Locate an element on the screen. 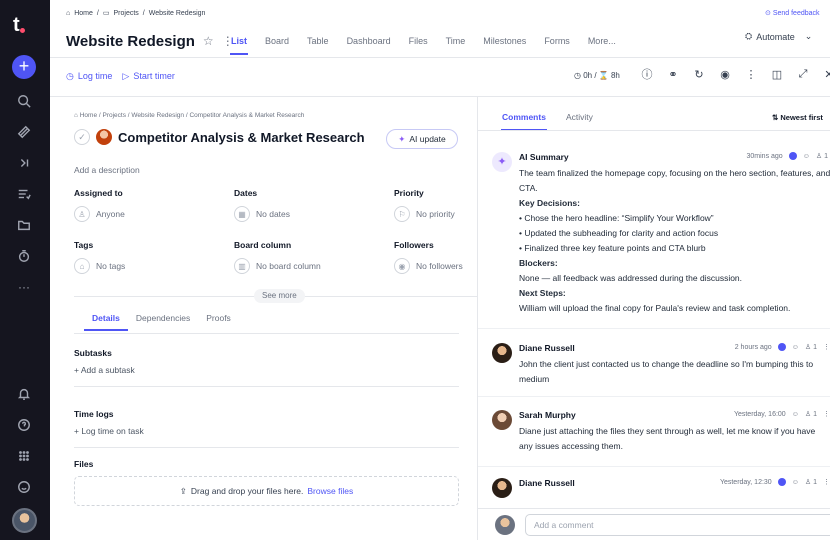  info-icon: ⓘ is located at coordinates (647, 74).